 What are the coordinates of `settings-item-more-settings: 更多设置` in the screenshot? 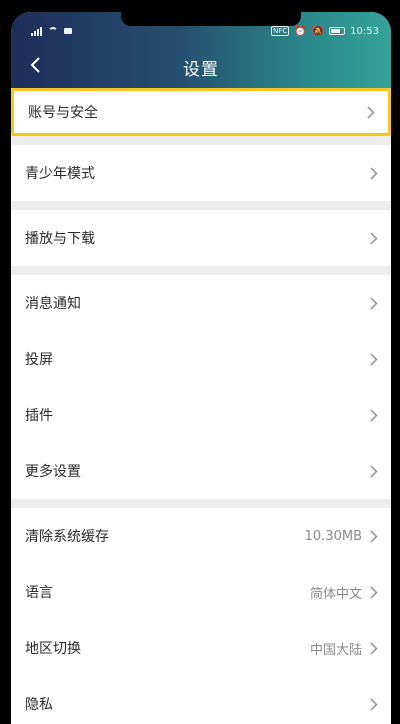 It's located at (201, 471).